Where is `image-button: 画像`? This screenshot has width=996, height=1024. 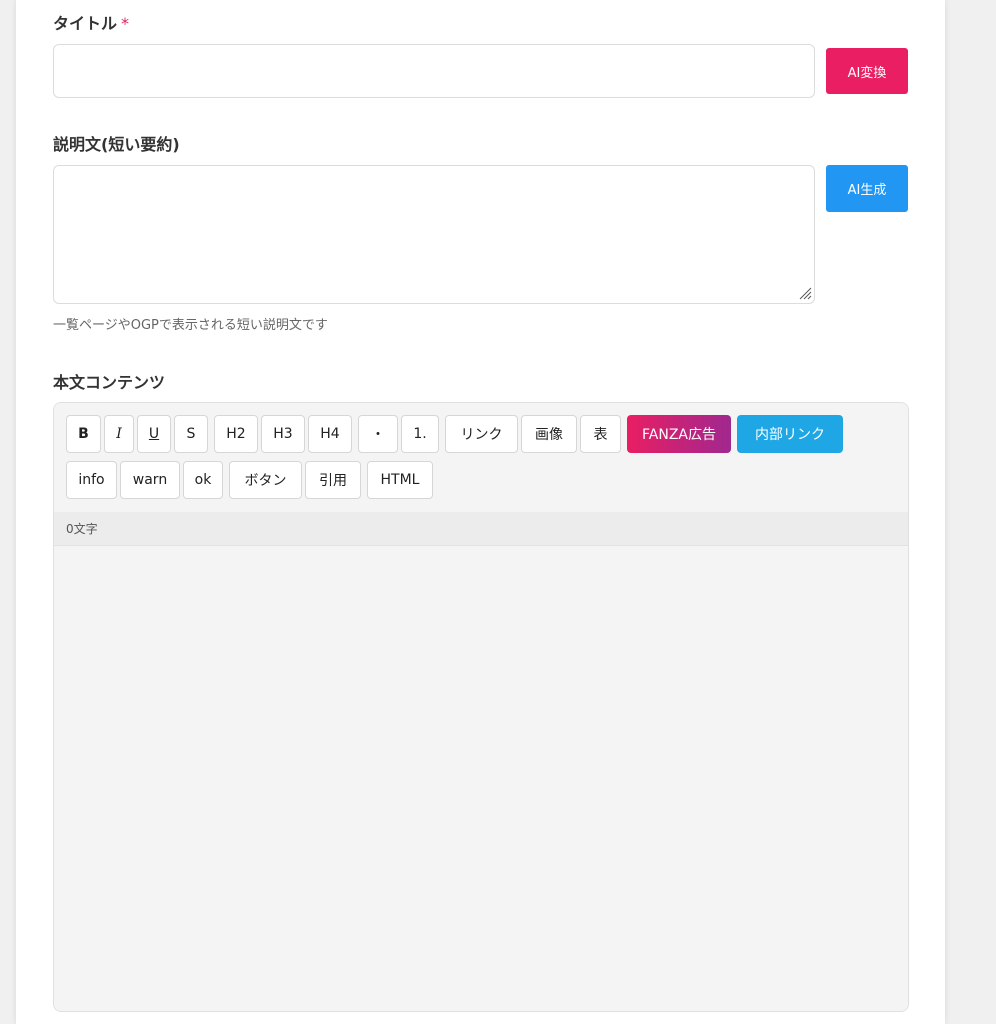
image-button: 画像 is located at coordinates (549, 434).